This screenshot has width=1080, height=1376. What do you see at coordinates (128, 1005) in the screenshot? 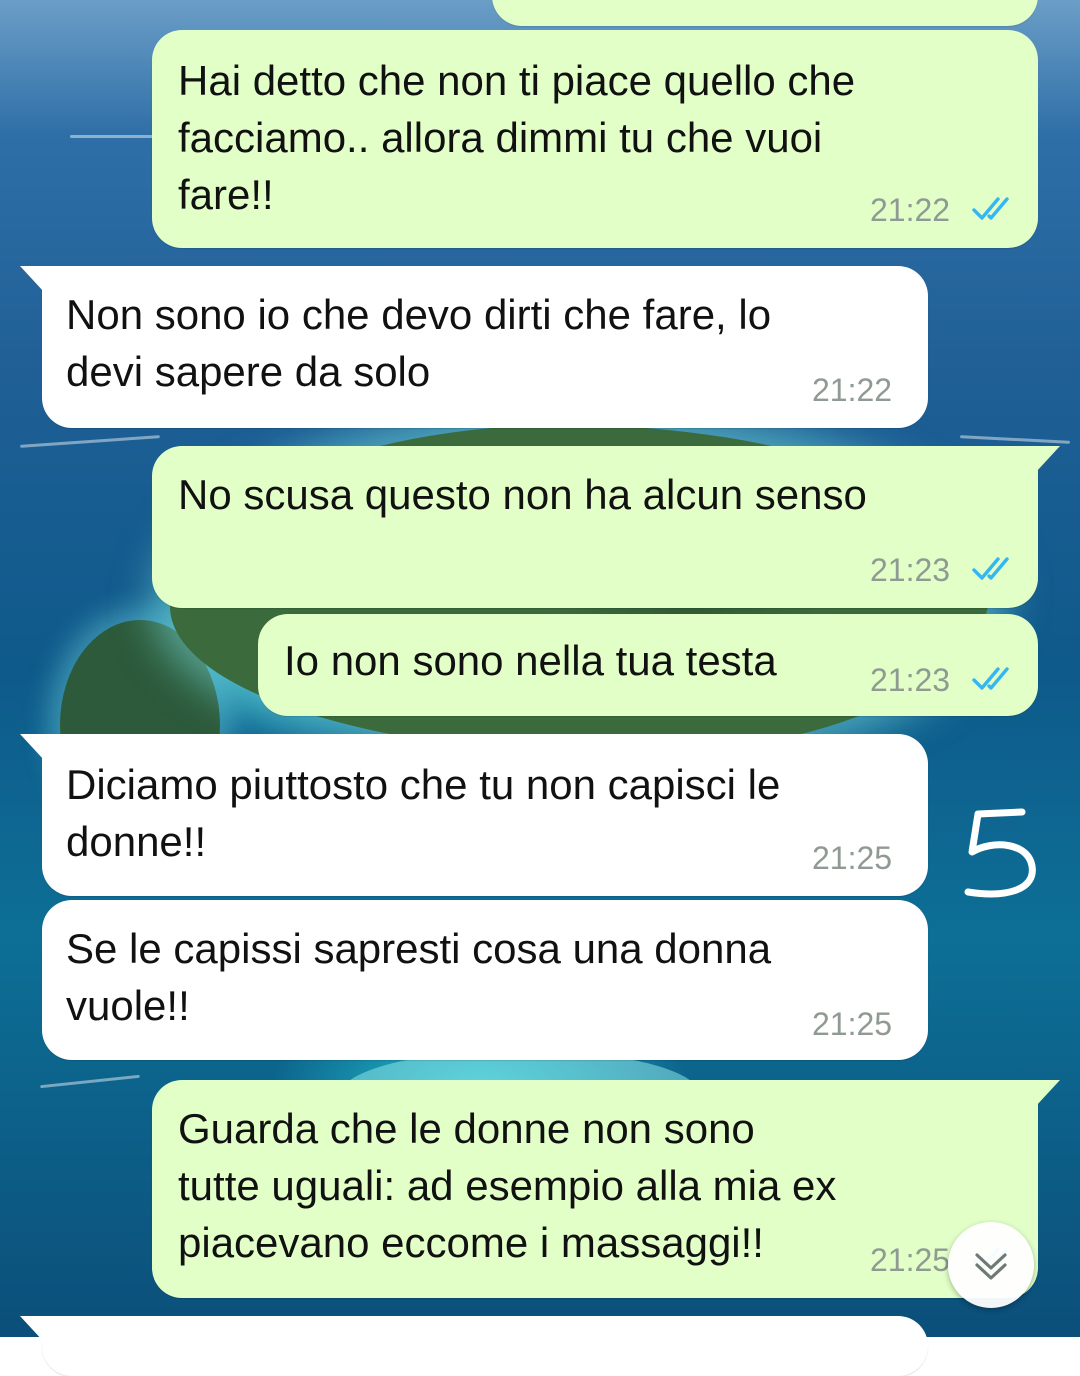
I see `message-line: vuole!!` at bounding box center [128, 1005].